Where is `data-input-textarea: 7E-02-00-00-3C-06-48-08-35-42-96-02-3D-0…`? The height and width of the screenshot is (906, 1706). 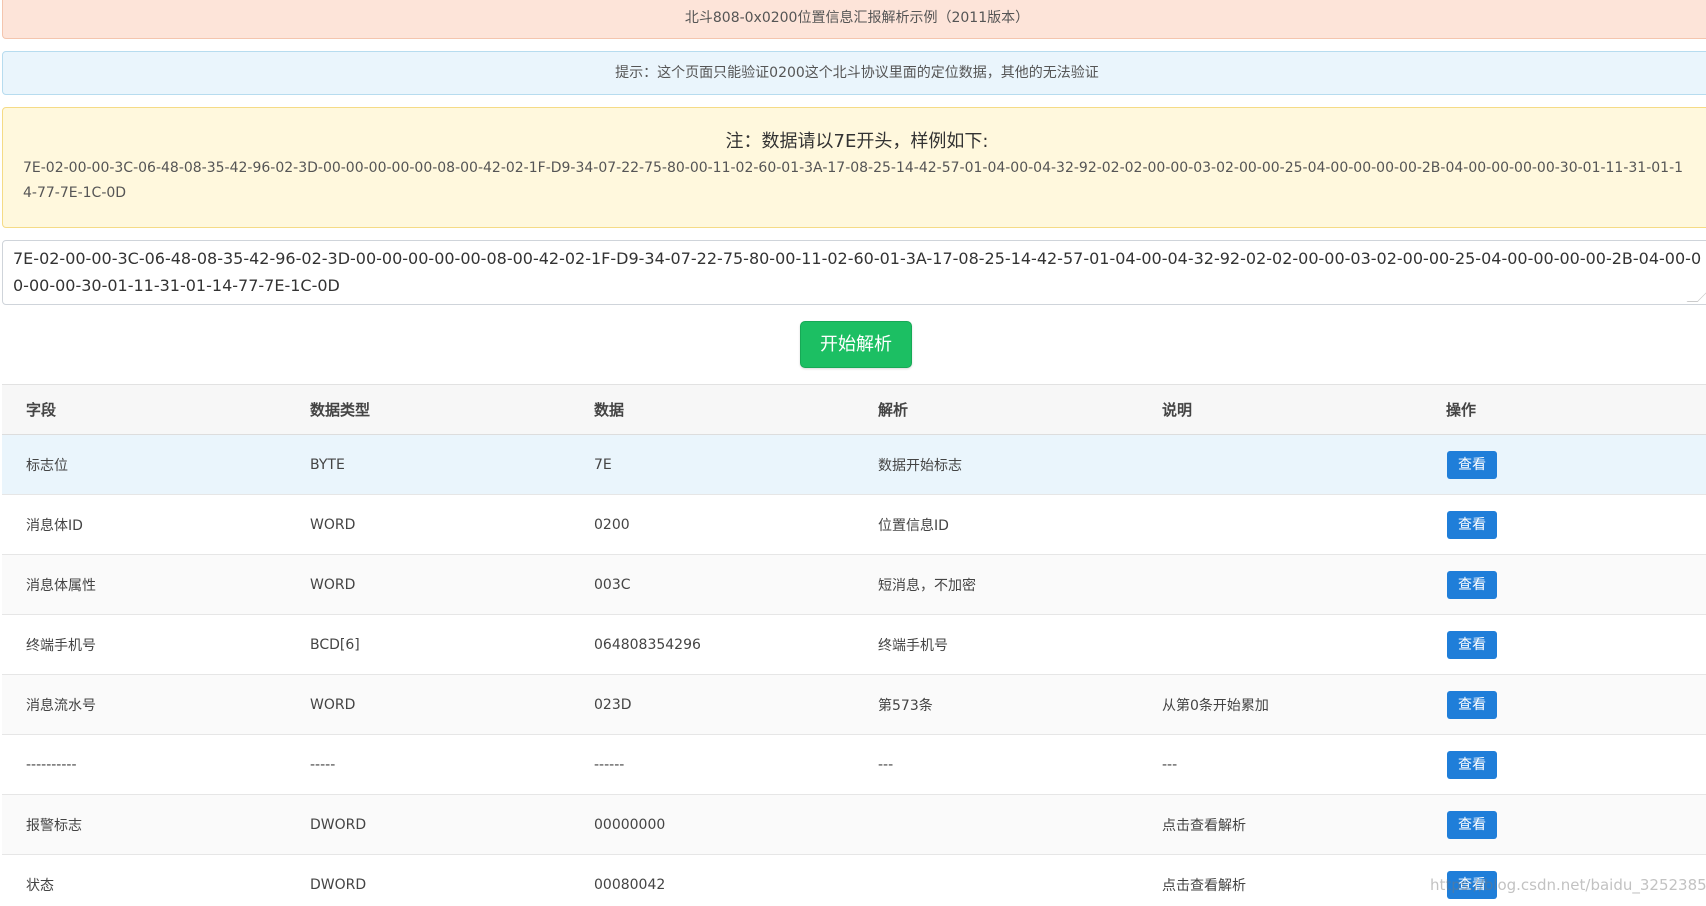 data-input-textarea: 7E-02-00-00-3C-06-48-08-35-42-96-02-3D-0… is located at coordinates (854, 272).